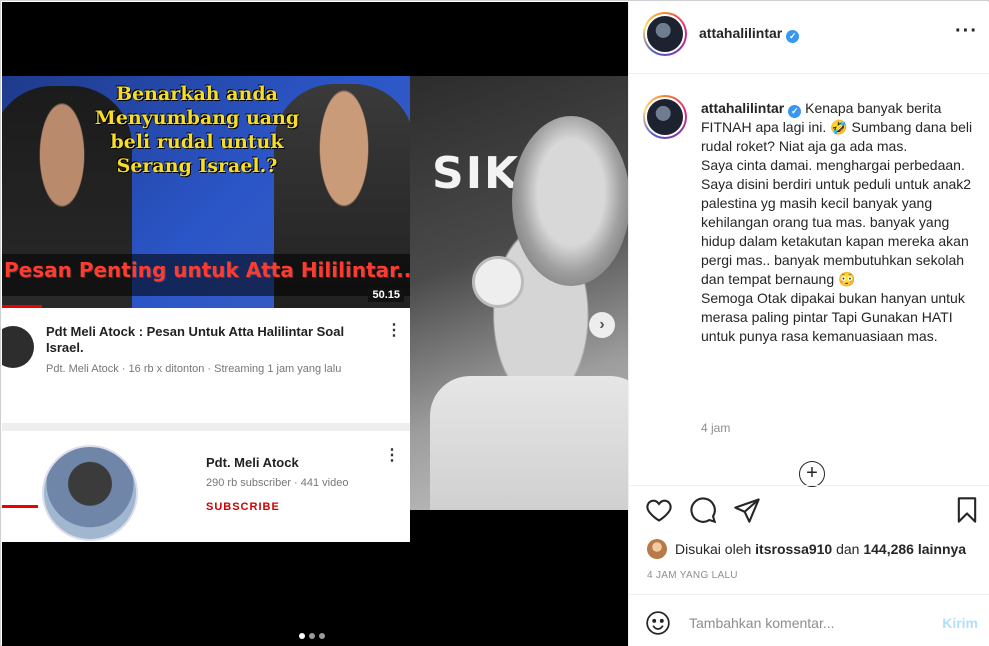 The width and height of the screenshot is (989, 646). I want to click on channel-progress-bar, so click(20, 506).